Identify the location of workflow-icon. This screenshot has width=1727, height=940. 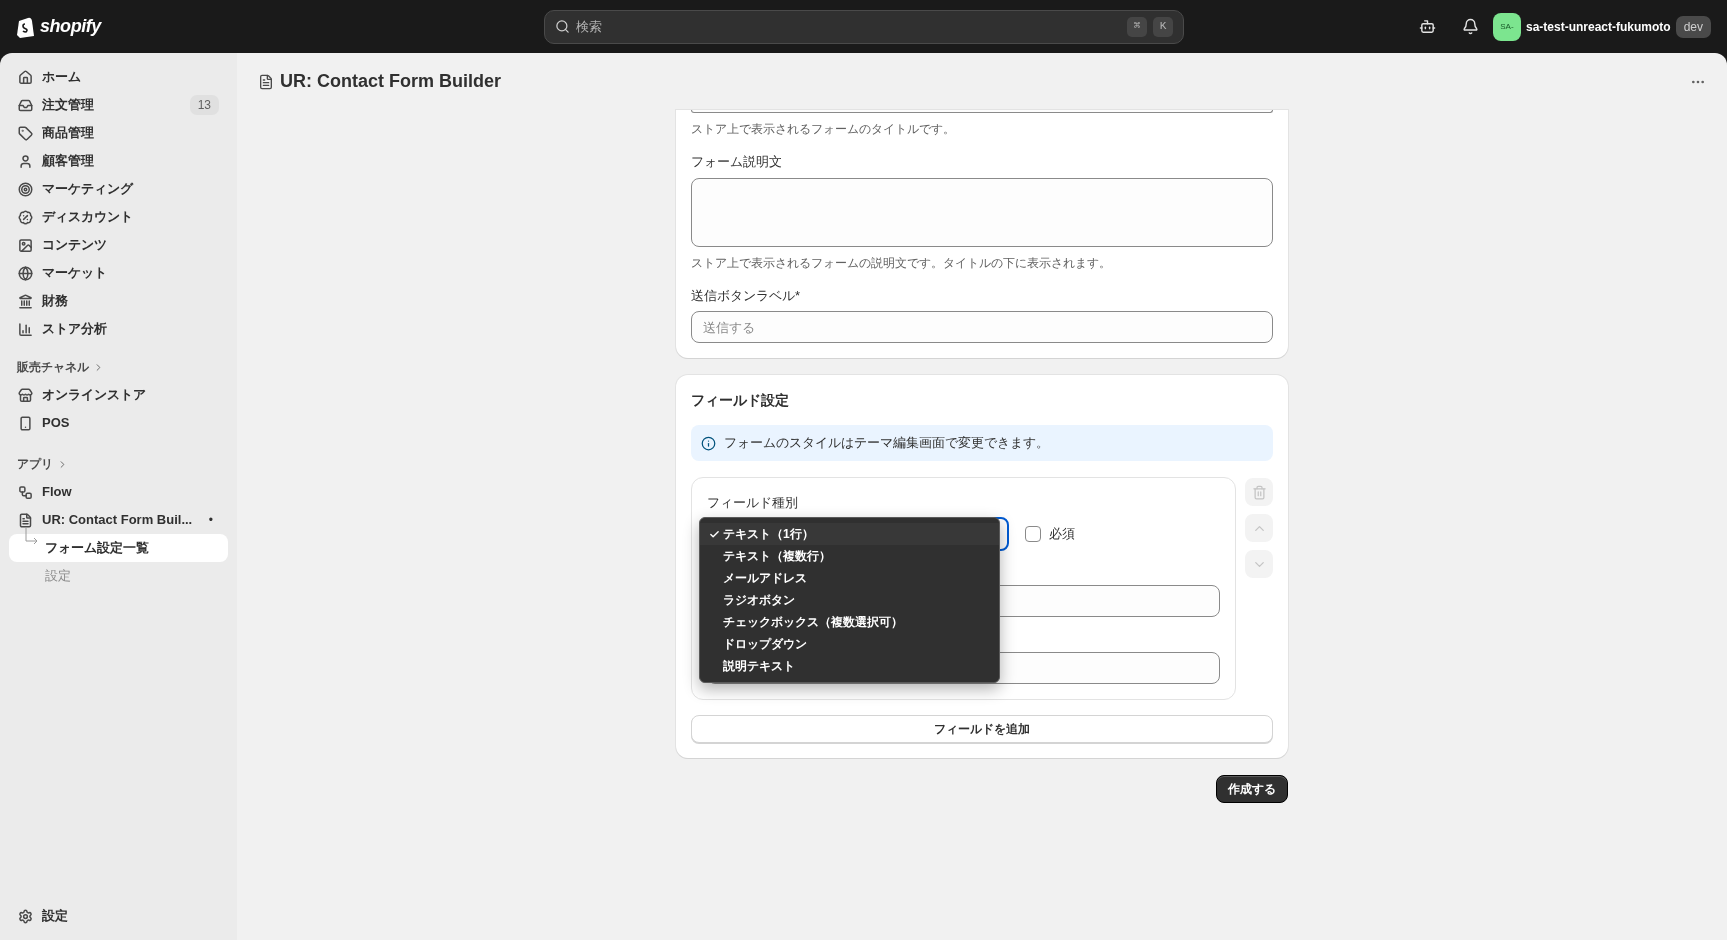
(25, 492).